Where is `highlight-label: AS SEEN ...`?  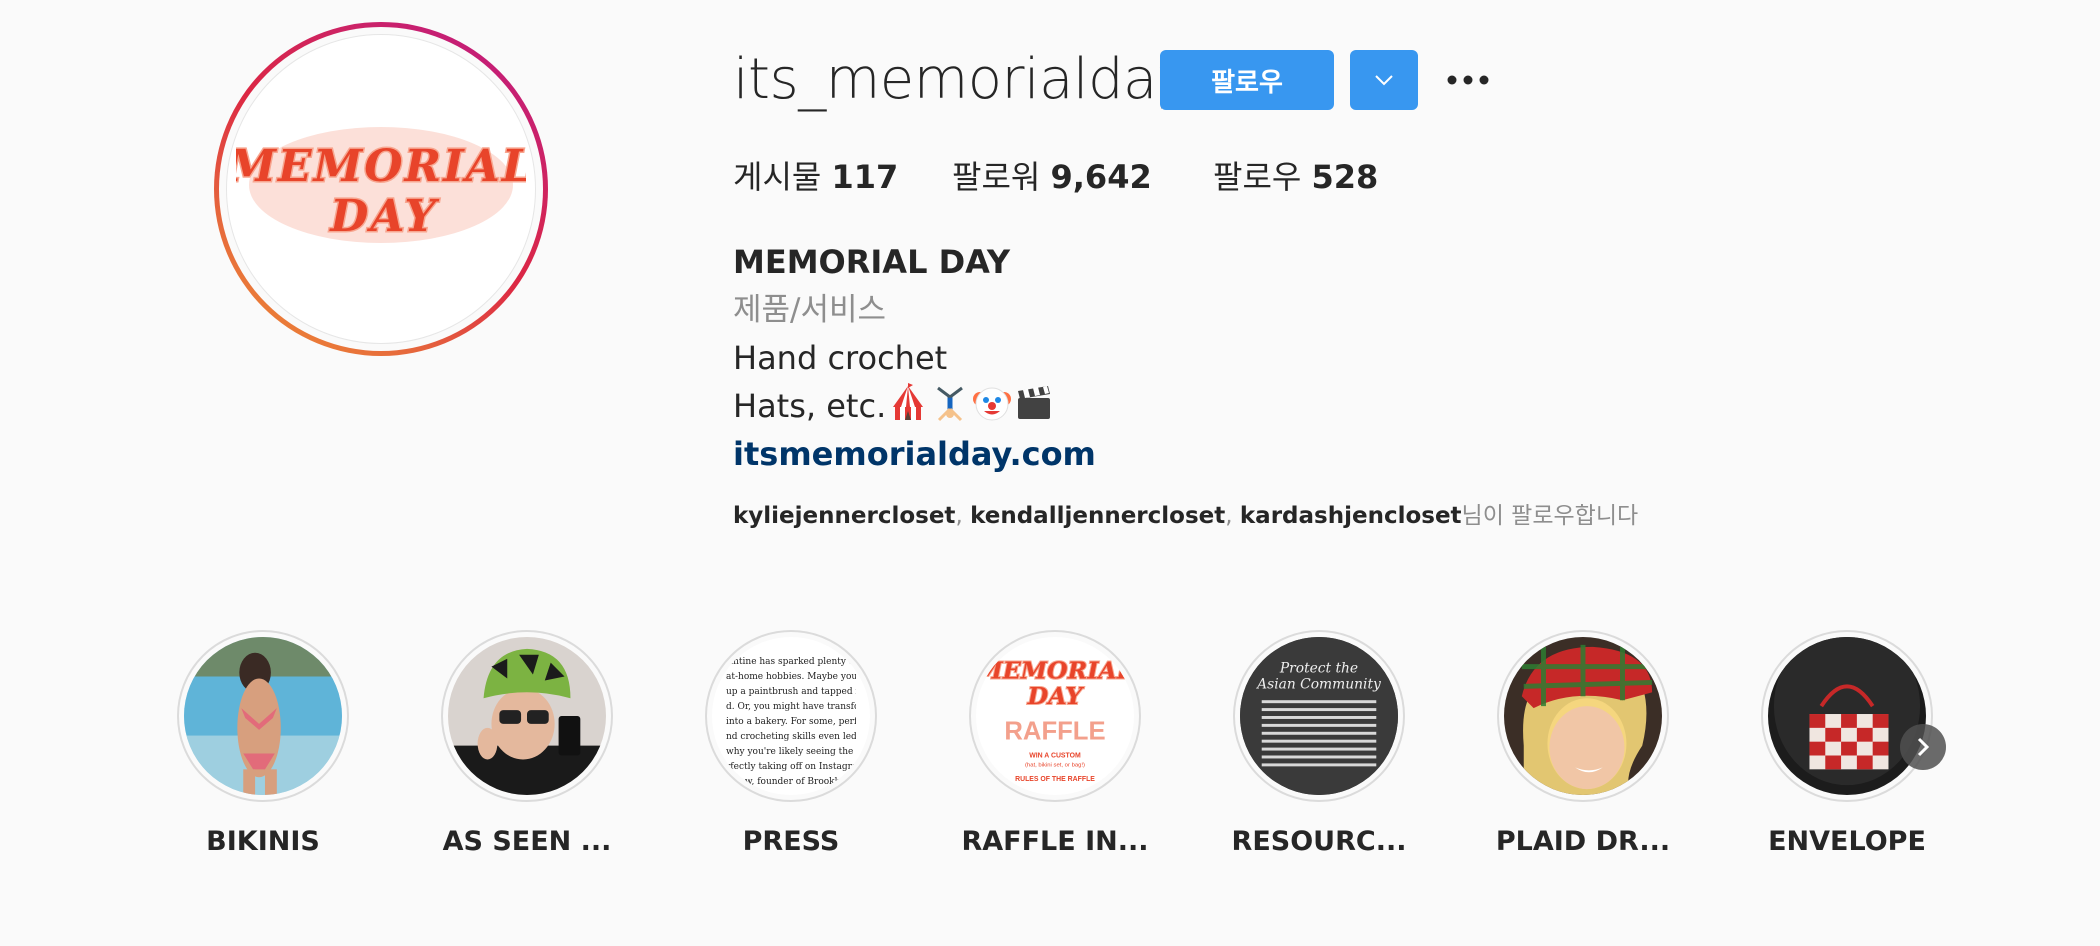
highlight-label: AS SEEN ... is located at coordinates (527, 841).